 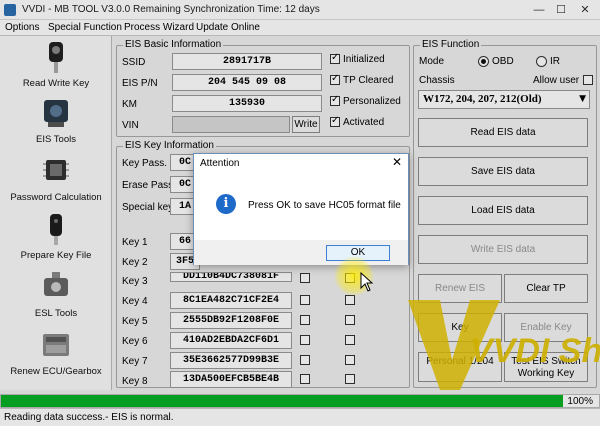 I want to click on dialog-message: Press OK to save HC05 format file, so click(x=324, y=205).